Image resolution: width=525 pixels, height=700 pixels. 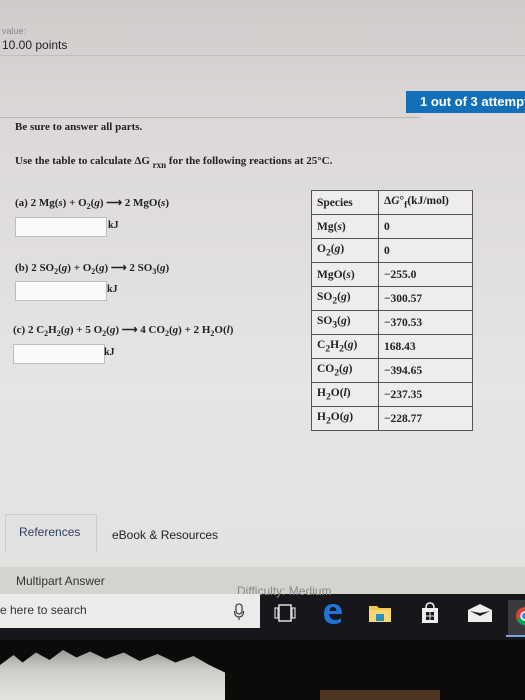 What do you see at coordinates (465, 102) in the screenshot?
I see `attempt-badge: 1 out of 3 attempts` at bounding box center [465, 102].